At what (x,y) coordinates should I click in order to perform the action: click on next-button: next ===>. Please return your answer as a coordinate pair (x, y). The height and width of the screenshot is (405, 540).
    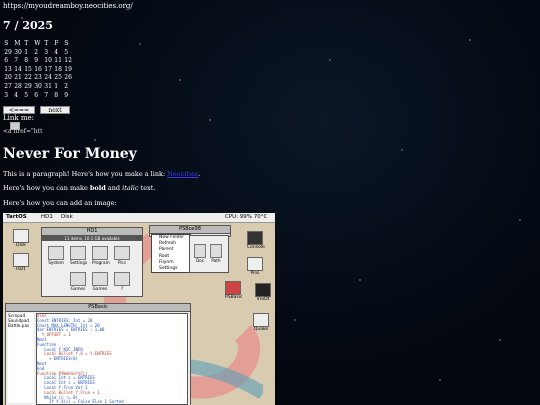
    Looking at the image, I should click on (55, 114).